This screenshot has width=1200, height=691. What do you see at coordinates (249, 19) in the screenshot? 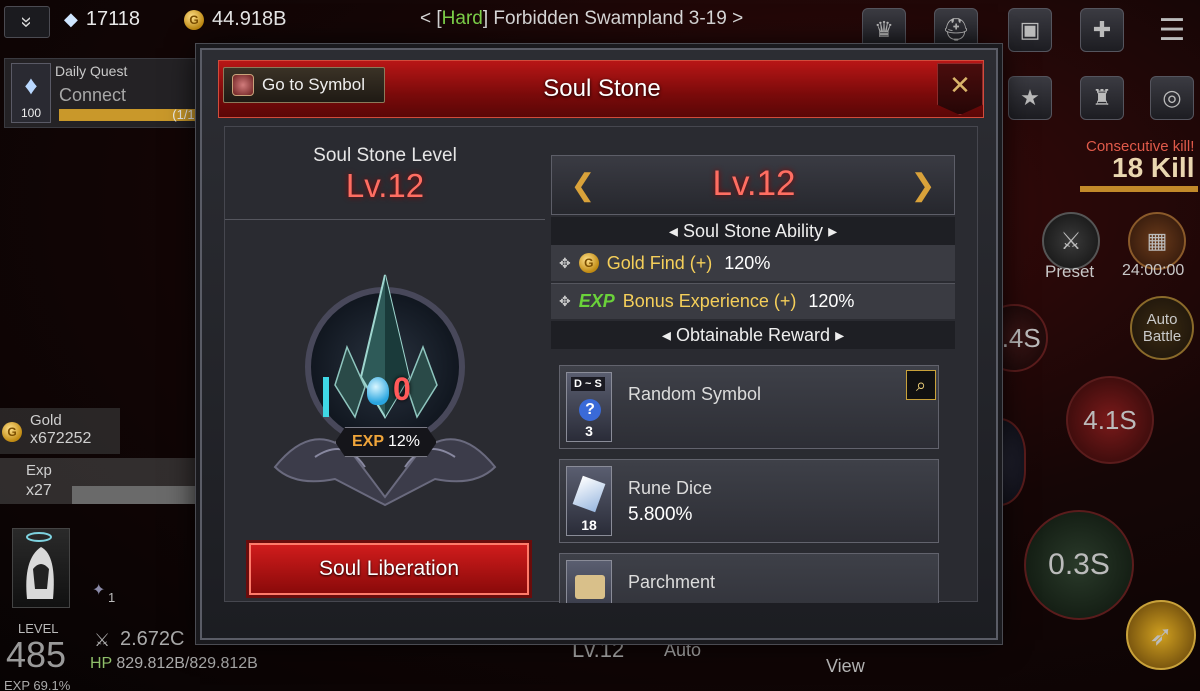
I see `gold-amount: 44.918B` at bounding box center [249, 19].